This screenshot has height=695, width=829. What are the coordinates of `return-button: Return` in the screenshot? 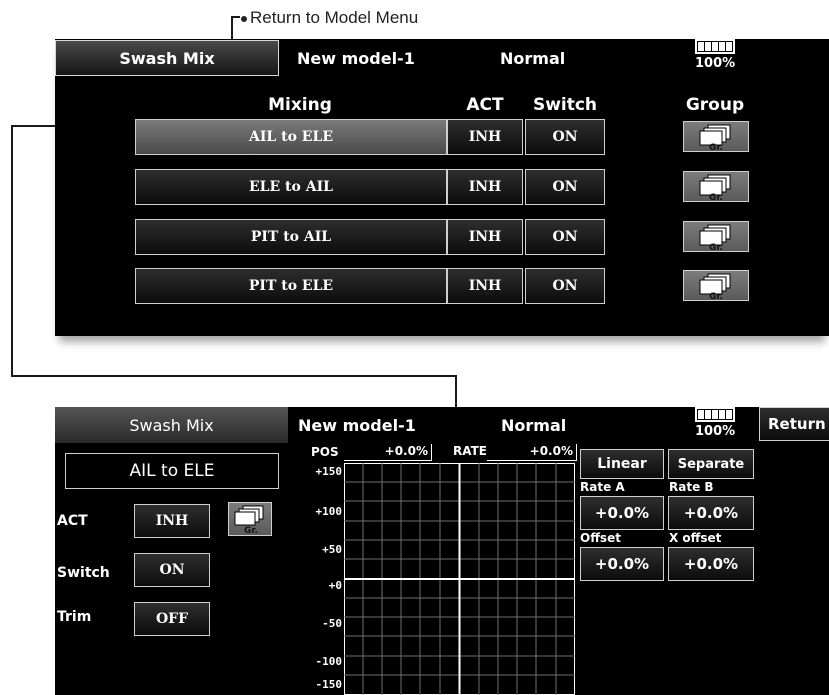 It's located at (794, 424).